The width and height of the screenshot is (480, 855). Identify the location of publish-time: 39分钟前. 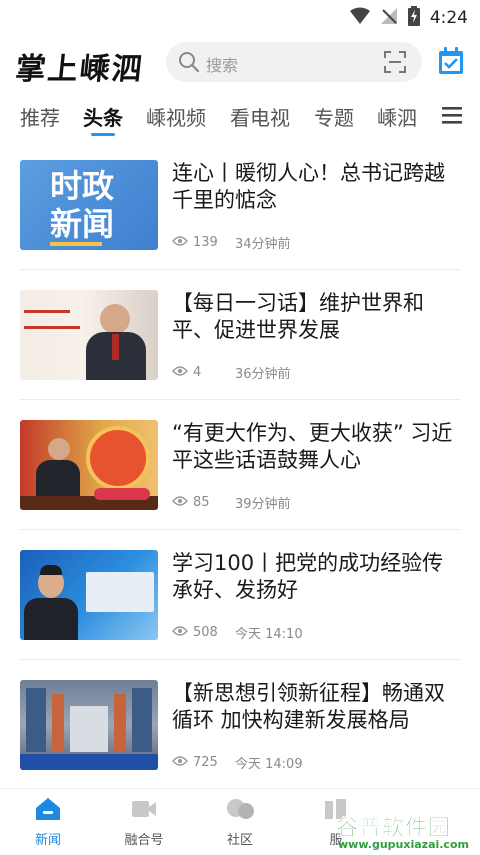
(263, 504).